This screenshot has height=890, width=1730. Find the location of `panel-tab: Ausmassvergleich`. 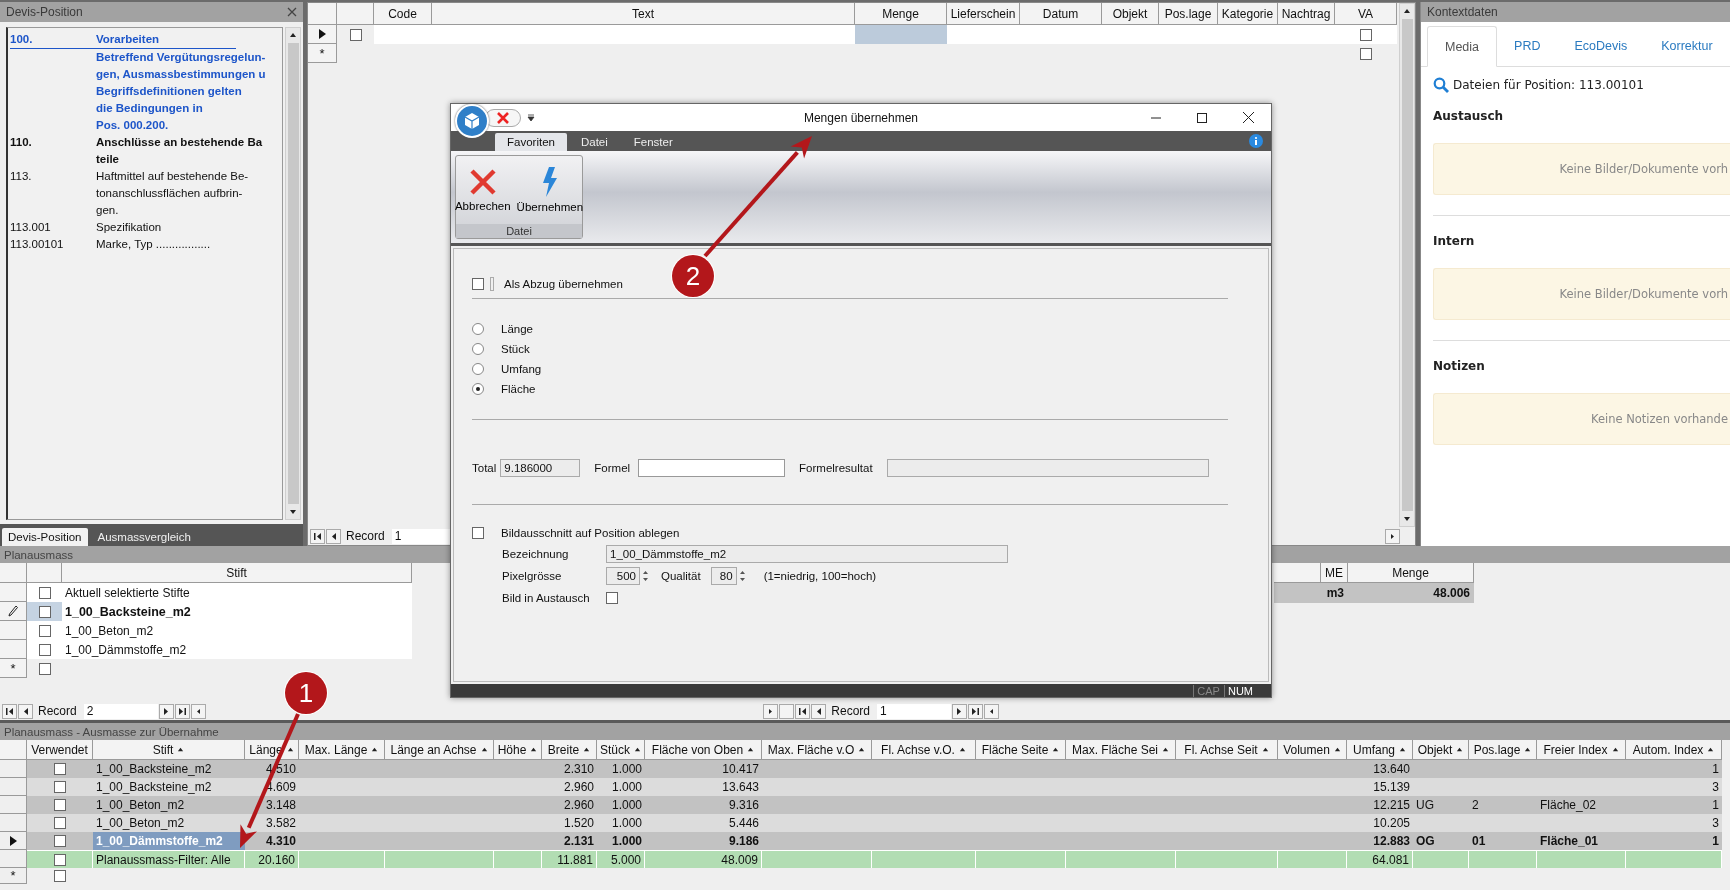

panel-tab: Ausmassvergleich is located at coordinates (144, 537).